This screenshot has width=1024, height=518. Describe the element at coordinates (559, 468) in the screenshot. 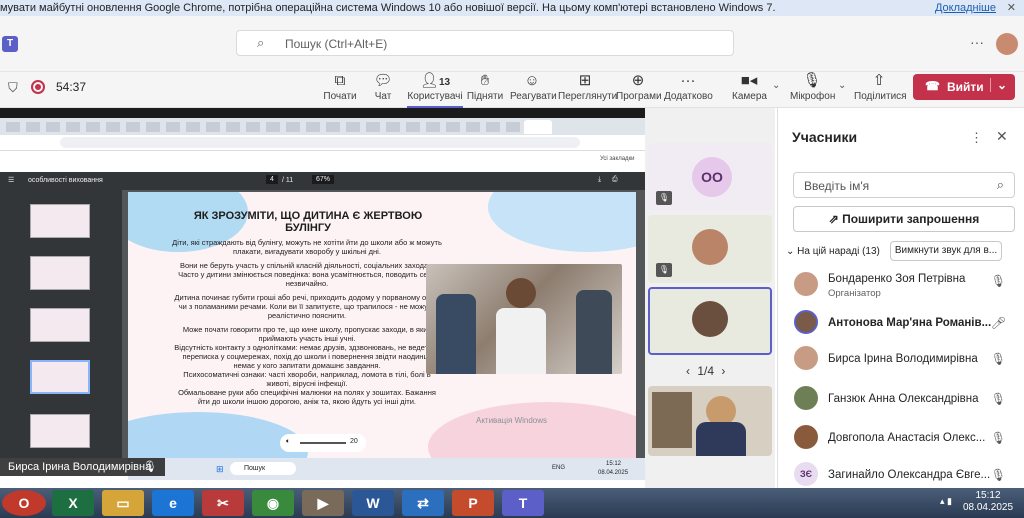

I see `windows-lang: ENG` at that location.